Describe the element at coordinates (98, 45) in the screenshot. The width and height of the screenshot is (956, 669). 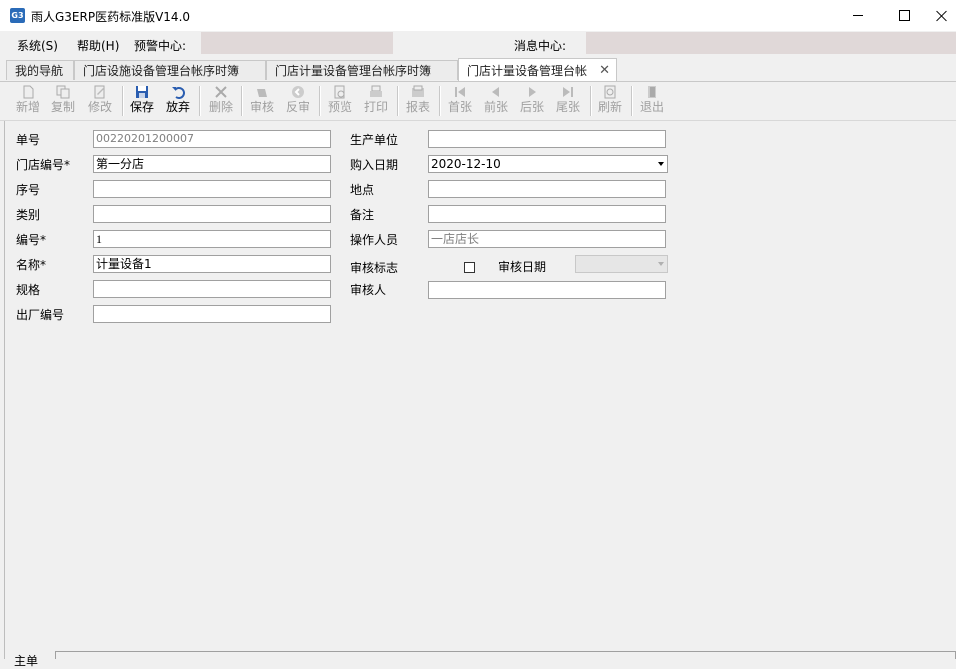
I see `menu-help: 帮助(H)` at that location.